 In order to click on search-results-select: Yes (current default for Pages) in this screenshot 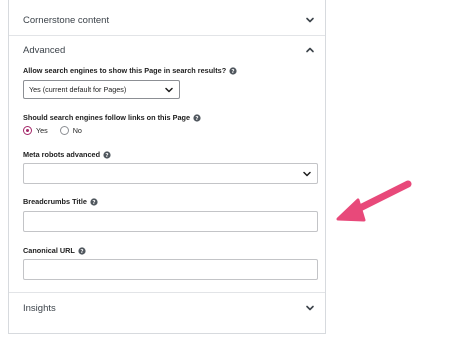, I will do `click(101, 89)`.